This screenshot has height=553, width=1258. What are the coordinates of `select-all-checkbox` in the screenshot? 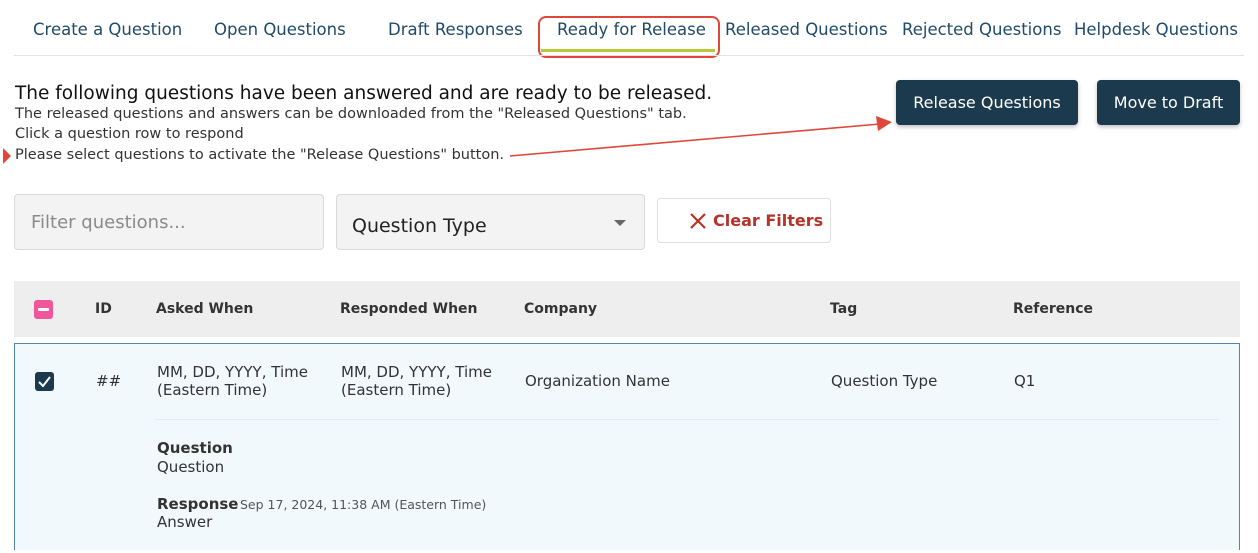 It's located at (43, 309).